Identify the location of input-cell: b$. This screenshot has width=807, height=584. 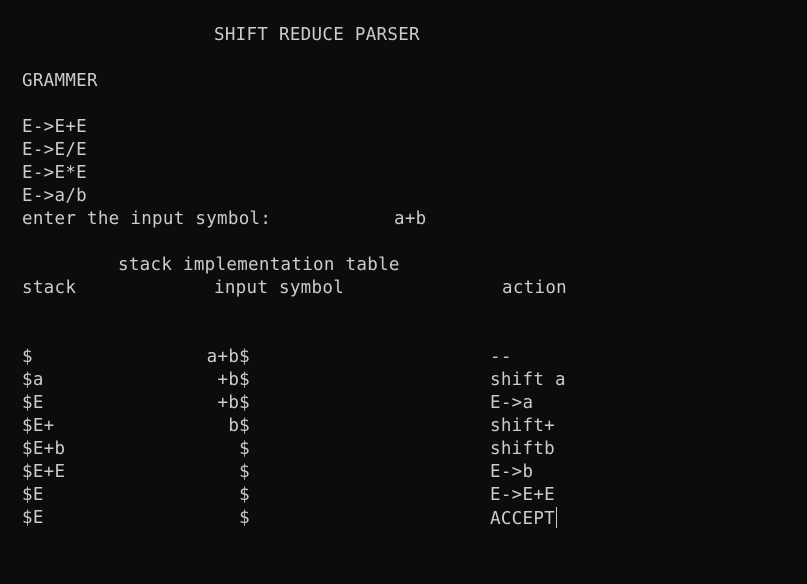
(239, 426).